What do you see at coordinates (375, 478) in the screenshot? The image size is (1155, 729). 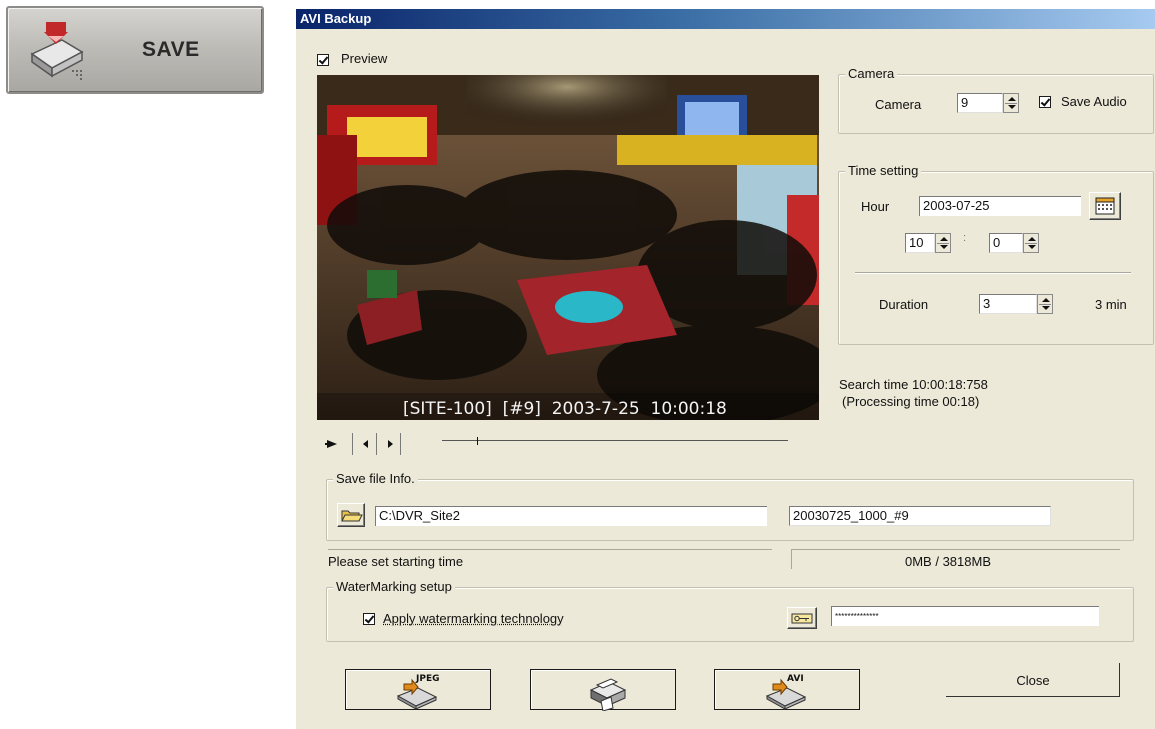 I see `save-file-legend: Save file Info.` at bounding box center [375, 478].